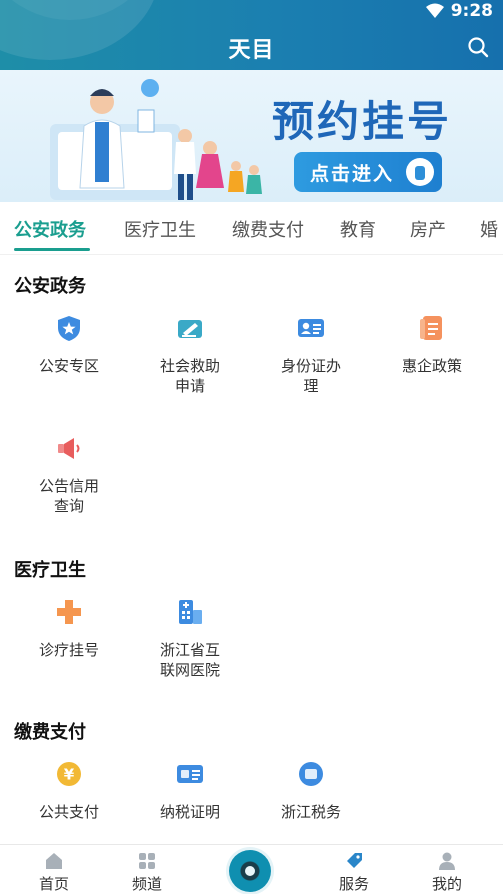  I want to click on service-label: 社会救助申请, so click(189, 376).